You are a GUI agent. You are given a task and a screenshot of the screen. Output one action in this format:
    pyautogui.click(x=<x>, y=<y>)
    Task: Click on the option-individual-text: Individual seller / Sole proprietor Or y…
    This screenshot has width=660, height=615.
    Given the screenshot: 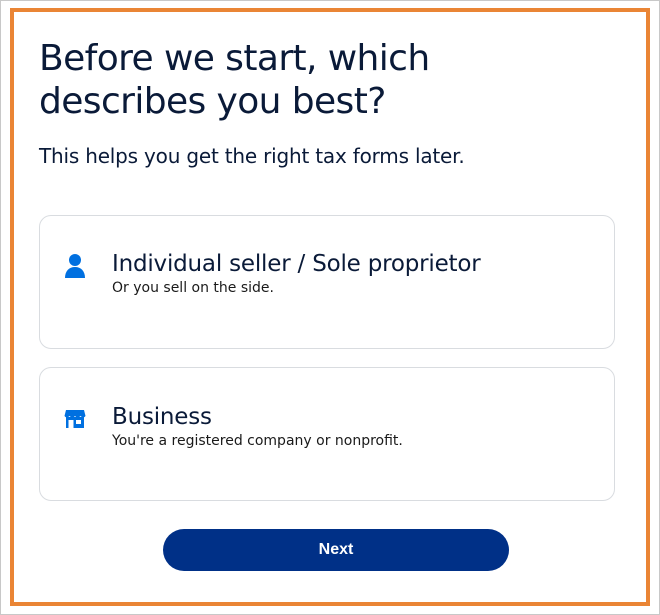 What is the action you would take?
    pyautogui.click(x=296, y=273)
    